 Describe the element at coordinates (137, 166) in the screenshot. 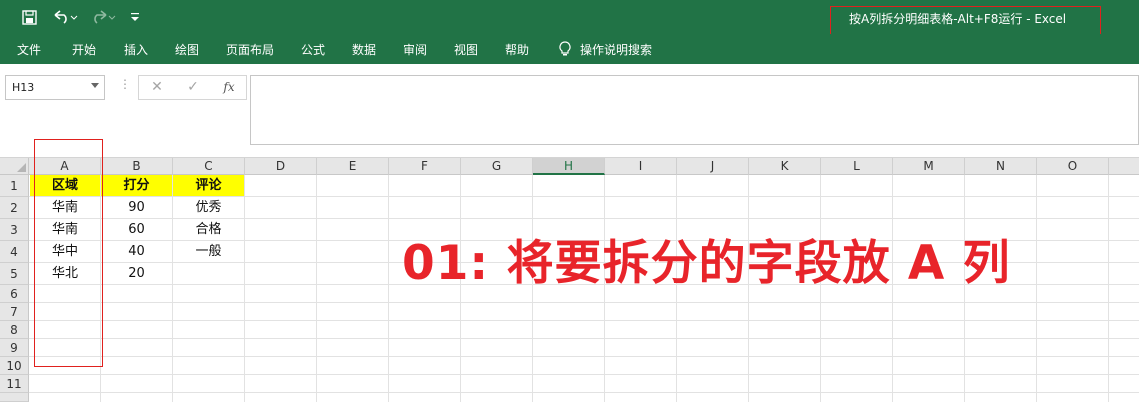

I see `column-header-b: B` at that location.